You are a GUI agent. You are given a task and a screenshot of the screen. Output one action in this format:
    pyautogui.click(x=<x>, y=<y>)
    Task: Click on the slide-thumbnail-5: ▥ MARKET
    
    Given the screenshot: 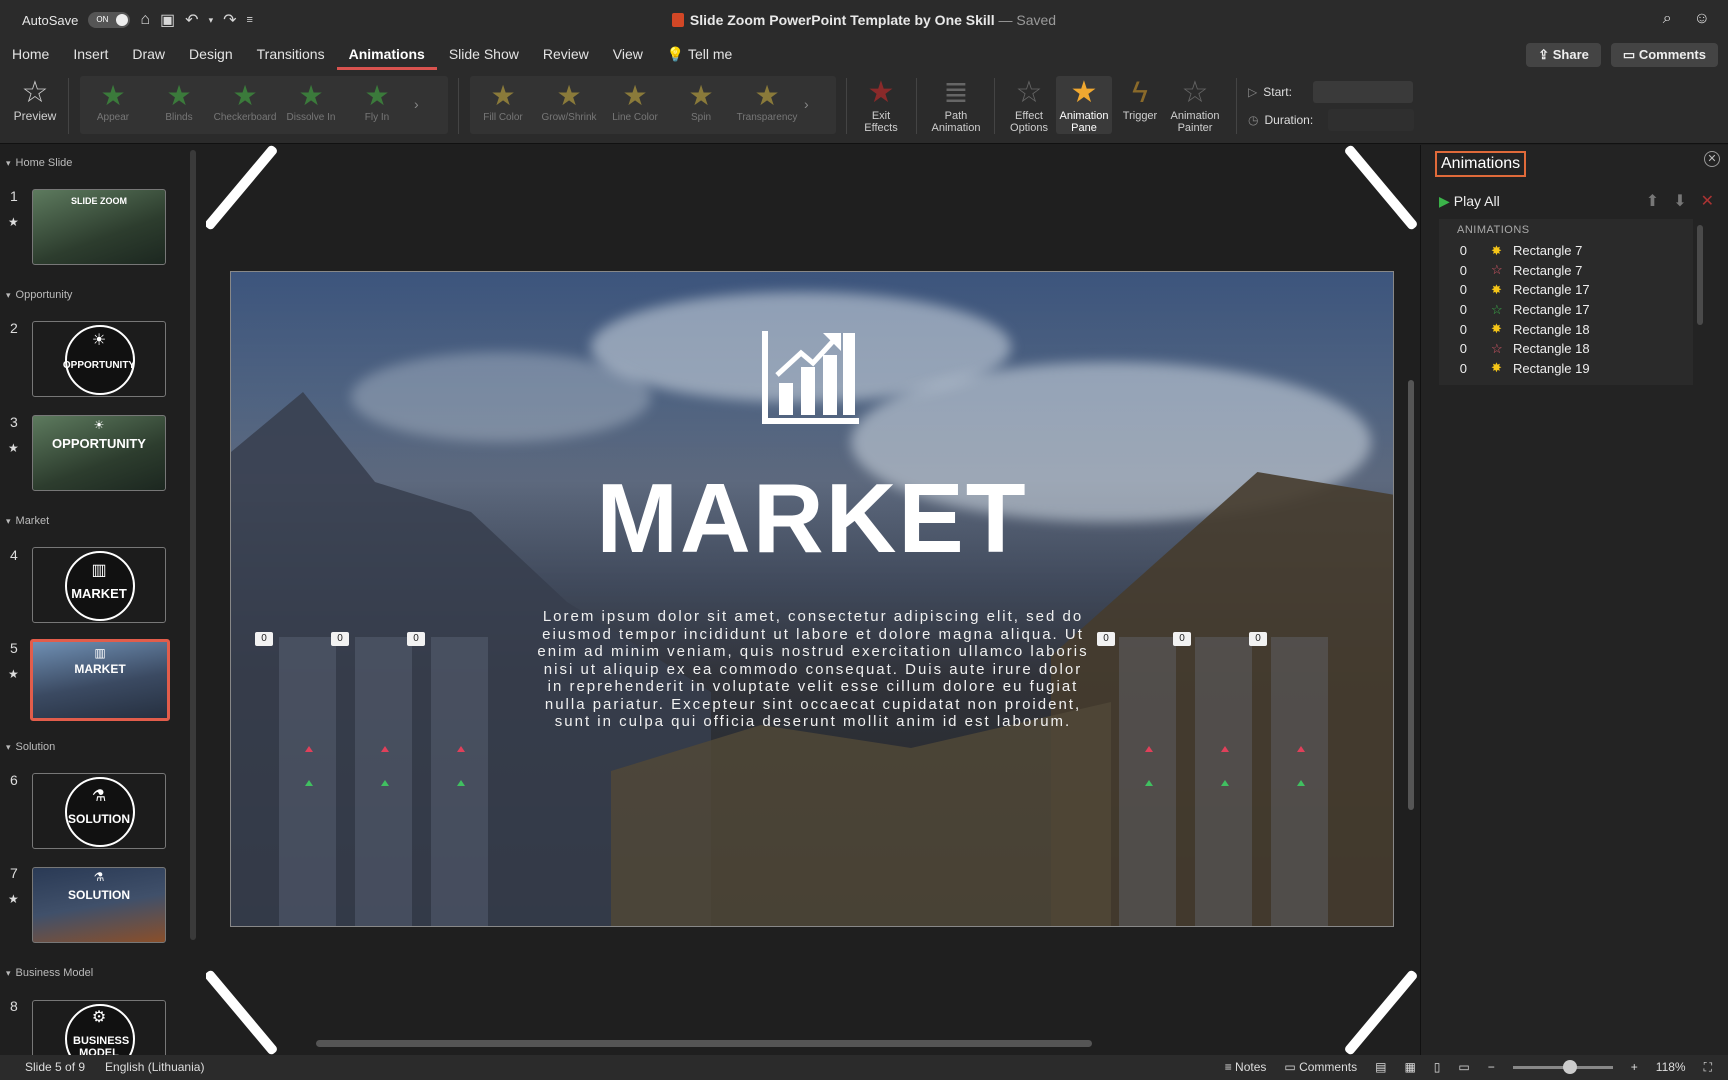 What is the action you would take?
    pyautogui.click(x=100, y=680)
    